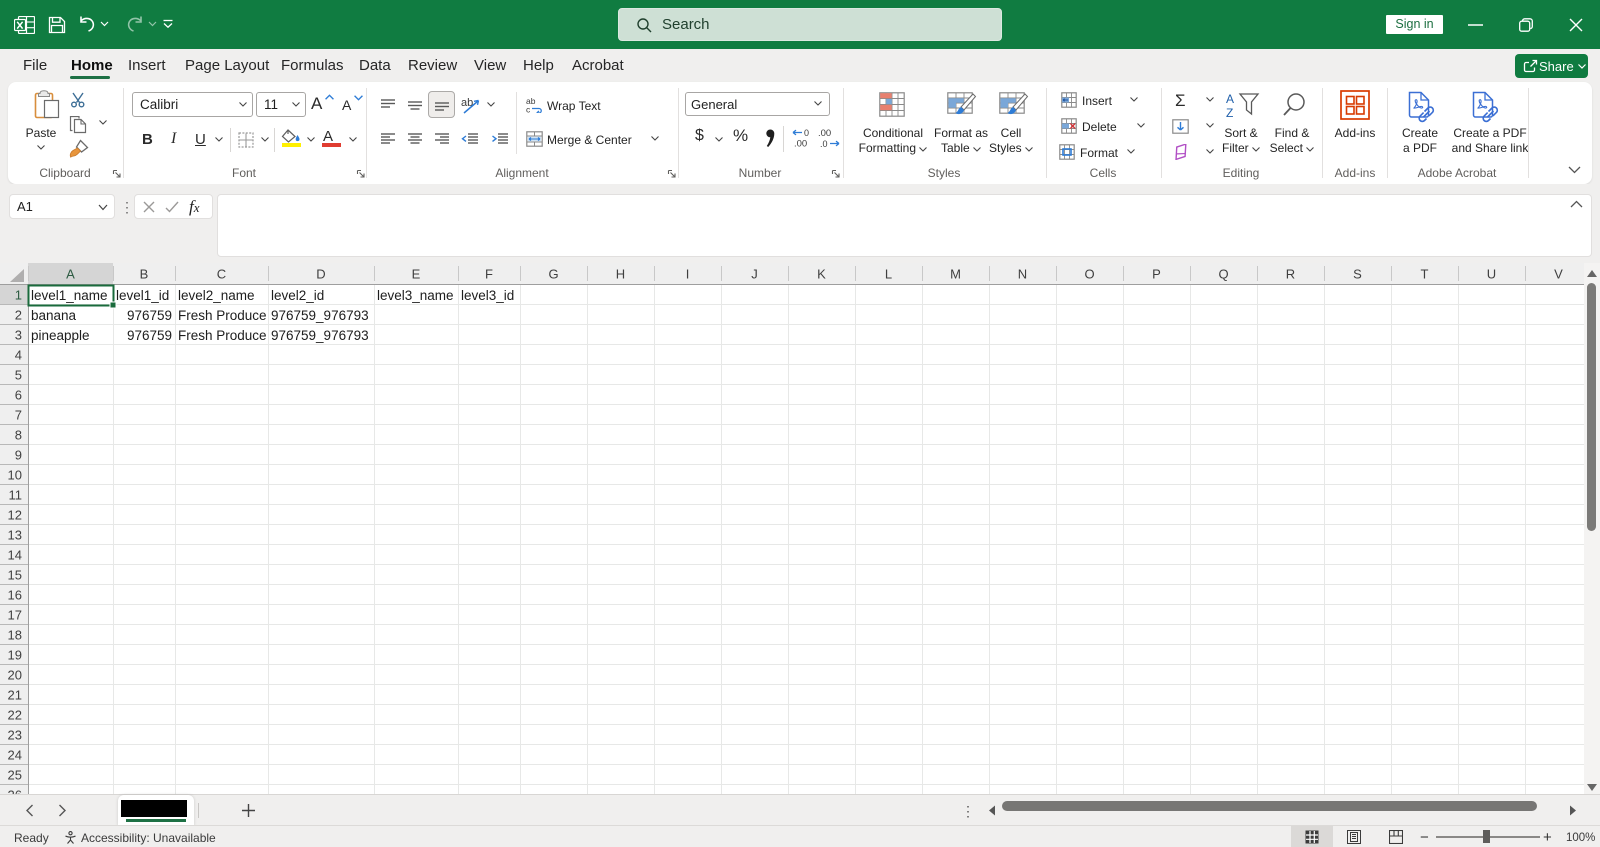 The image size is (1600, 847). Describe the element at coordinates (1491, 274) in the screenshot. I see `svg-text: U` at that location.